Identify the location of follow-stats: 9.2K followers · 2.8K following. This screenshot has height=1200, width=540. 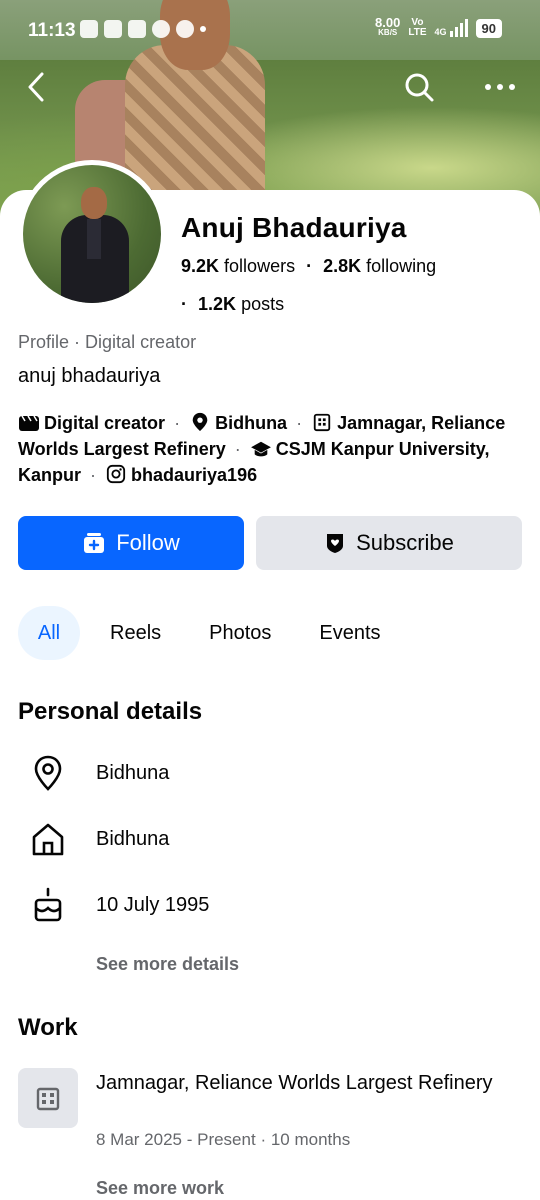
(308, 266).